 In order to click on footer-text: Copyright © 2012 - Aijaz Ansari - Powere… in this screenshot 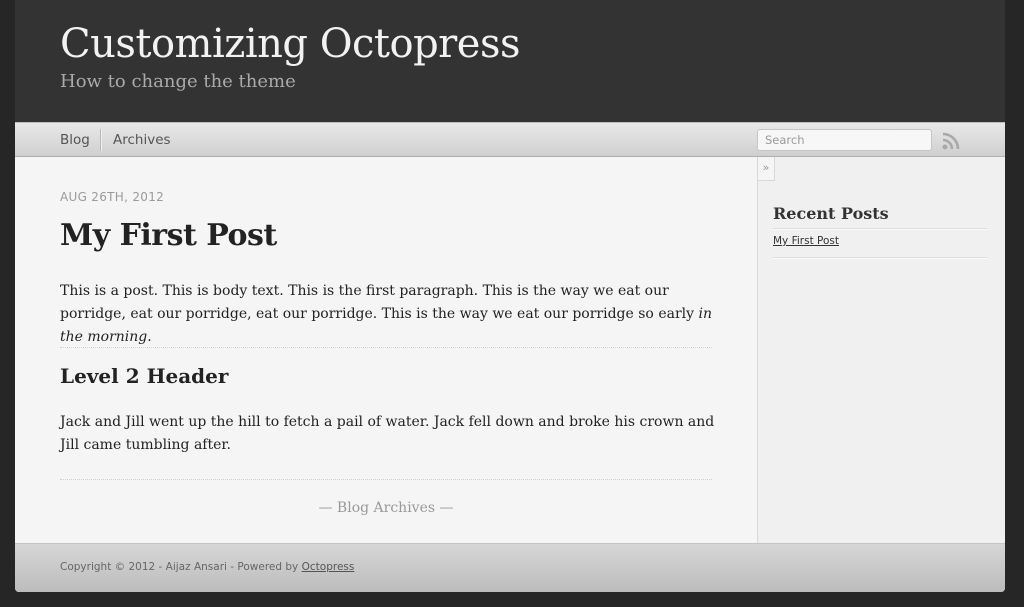, I will do `click(207, 567)`.